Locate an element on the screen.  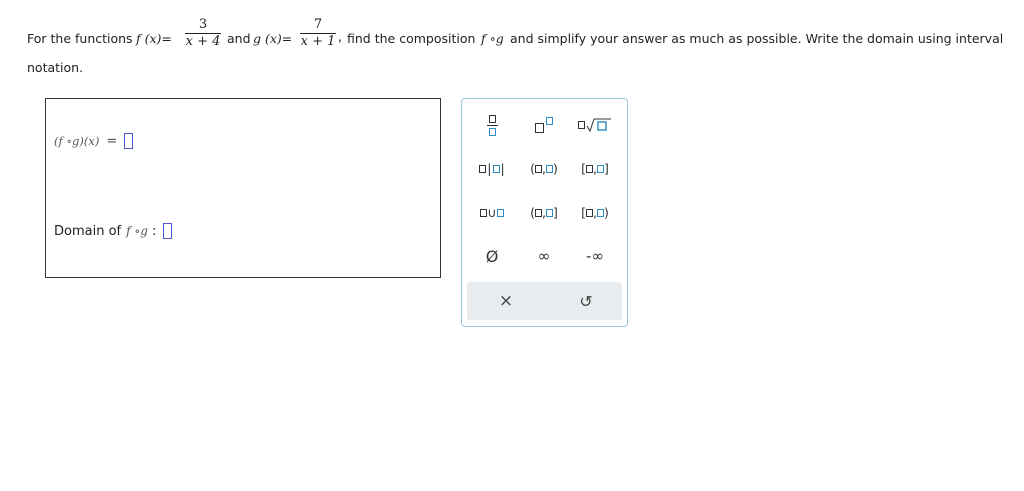
fraction-icon is located at coordinates (492, 125).